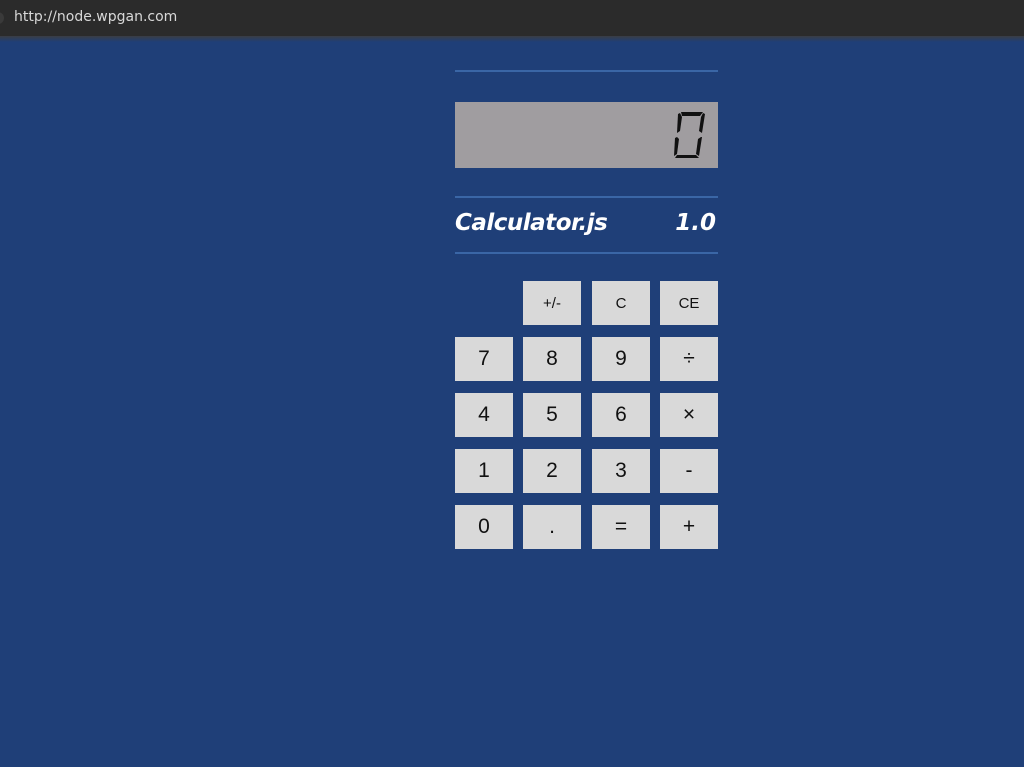 This screenshot has width=1024, height=767. I want to click on multiply-button: ×, so click(689, 415).